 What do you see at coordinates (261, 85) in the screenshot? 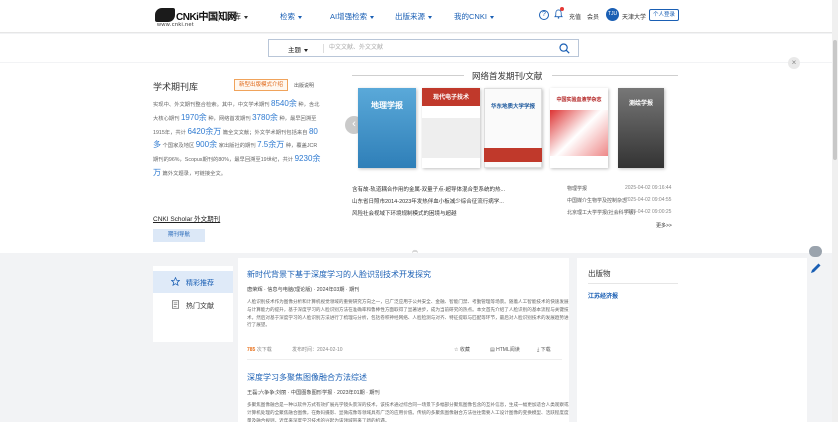
I see `new-publishing-model-button: 新型出版模式介绍` at bounding box center [261, 85].